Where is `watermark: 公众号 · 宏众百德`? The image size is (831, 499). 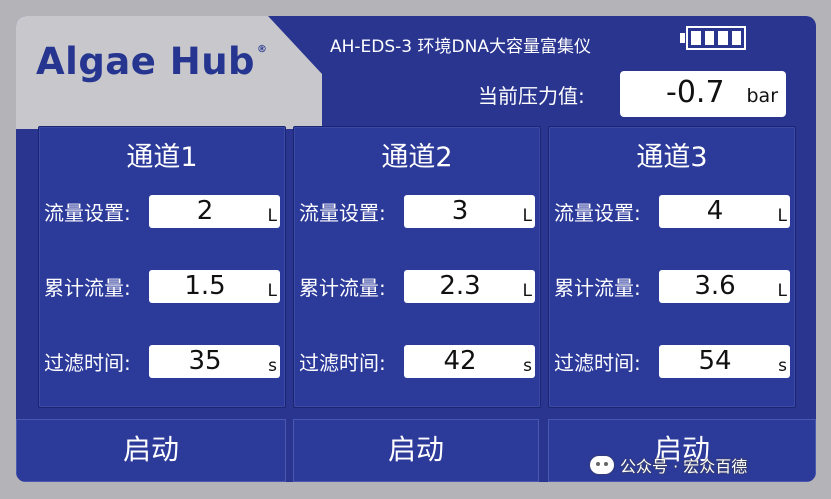 watermark: 公众号 · 宏众百德 is located at coordinates (668, 465).